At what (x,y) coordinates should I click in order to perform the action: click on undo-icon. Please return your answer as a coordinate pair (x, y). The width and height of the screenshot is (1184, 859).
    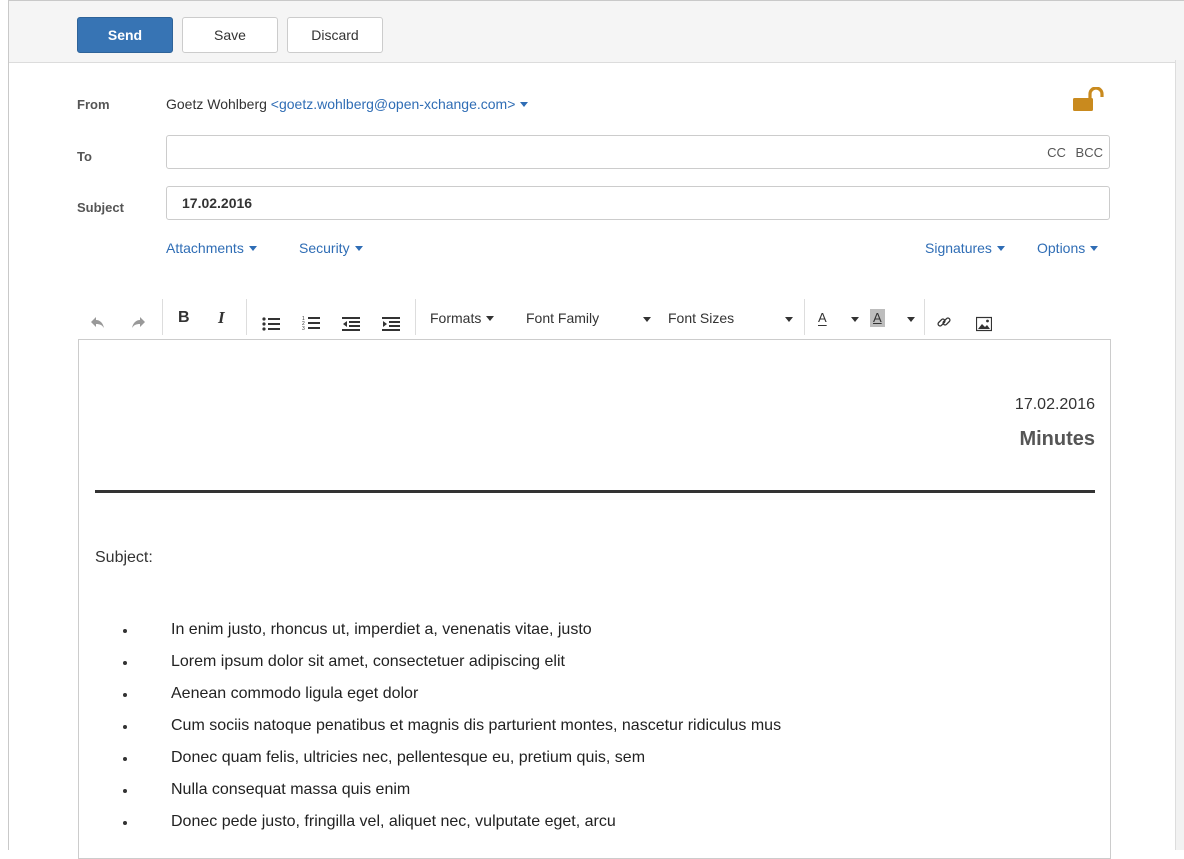
    Looking at the image, I should click on (98, 323).